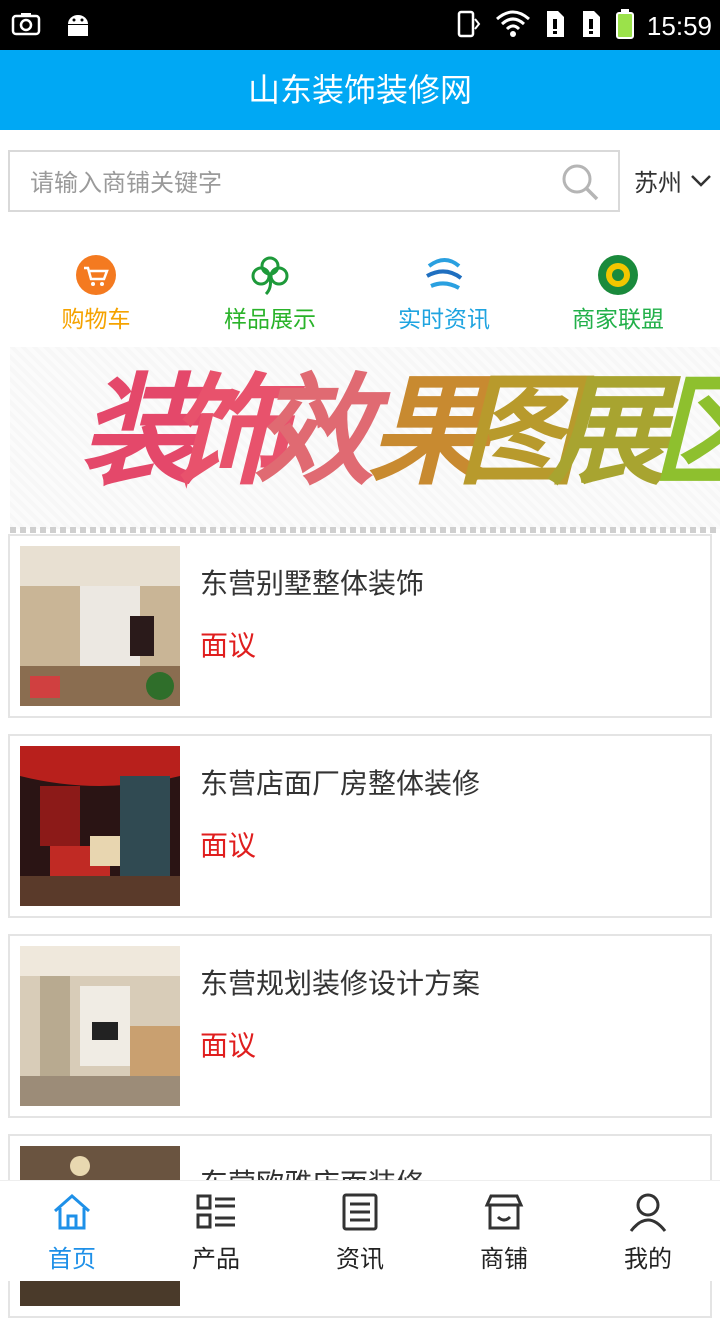 The image size is (720, 1318). What do you see at coordinates (72, 1212) in the screenshot?
I see `home-icon` at bounding box center [72, 1212].